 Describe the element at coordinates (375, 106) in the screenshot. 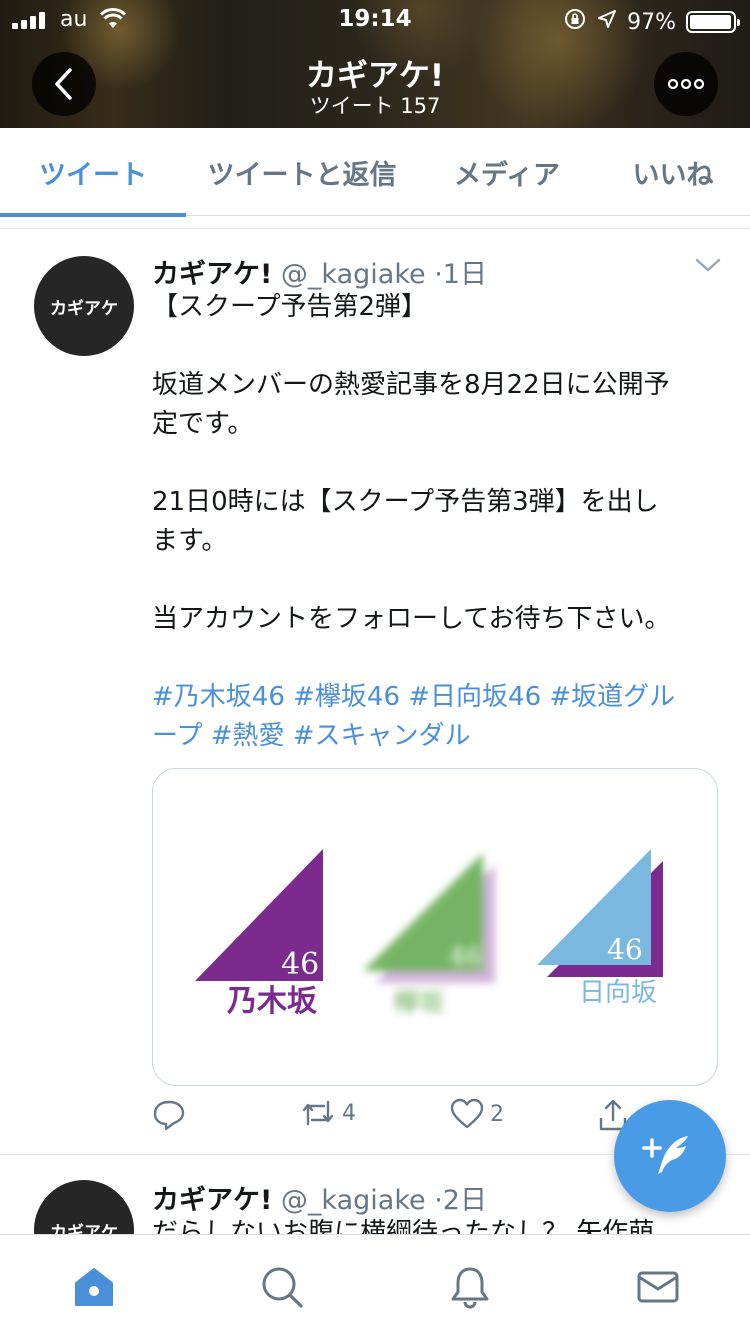

I see `tweet-count: ツイート 157` at that location.